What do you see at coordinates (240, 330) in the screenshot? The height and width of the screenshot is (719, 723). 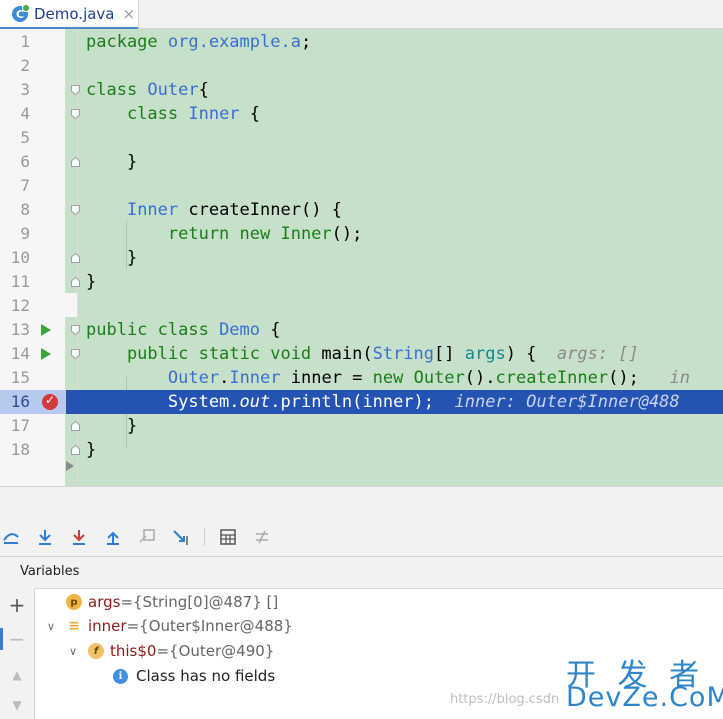 I see `code-token: Demo` at bounding box center [240, 330].